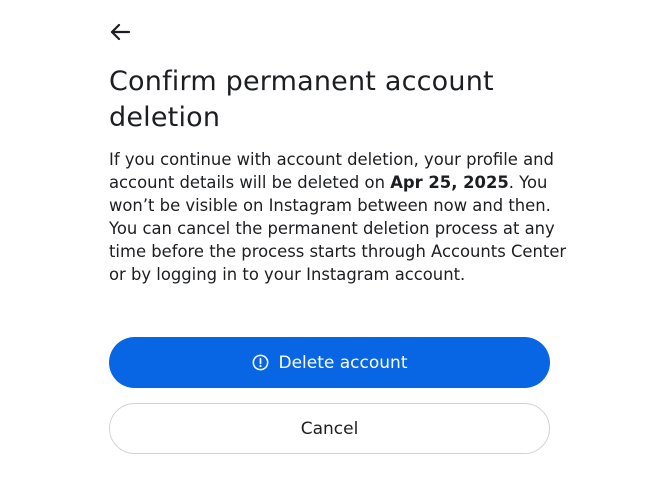 The image size is (667, 500). Describe the element at coordinates (301, 99) in the screenshot. I see `page-title: Confirm permanent account deletion` at that location.